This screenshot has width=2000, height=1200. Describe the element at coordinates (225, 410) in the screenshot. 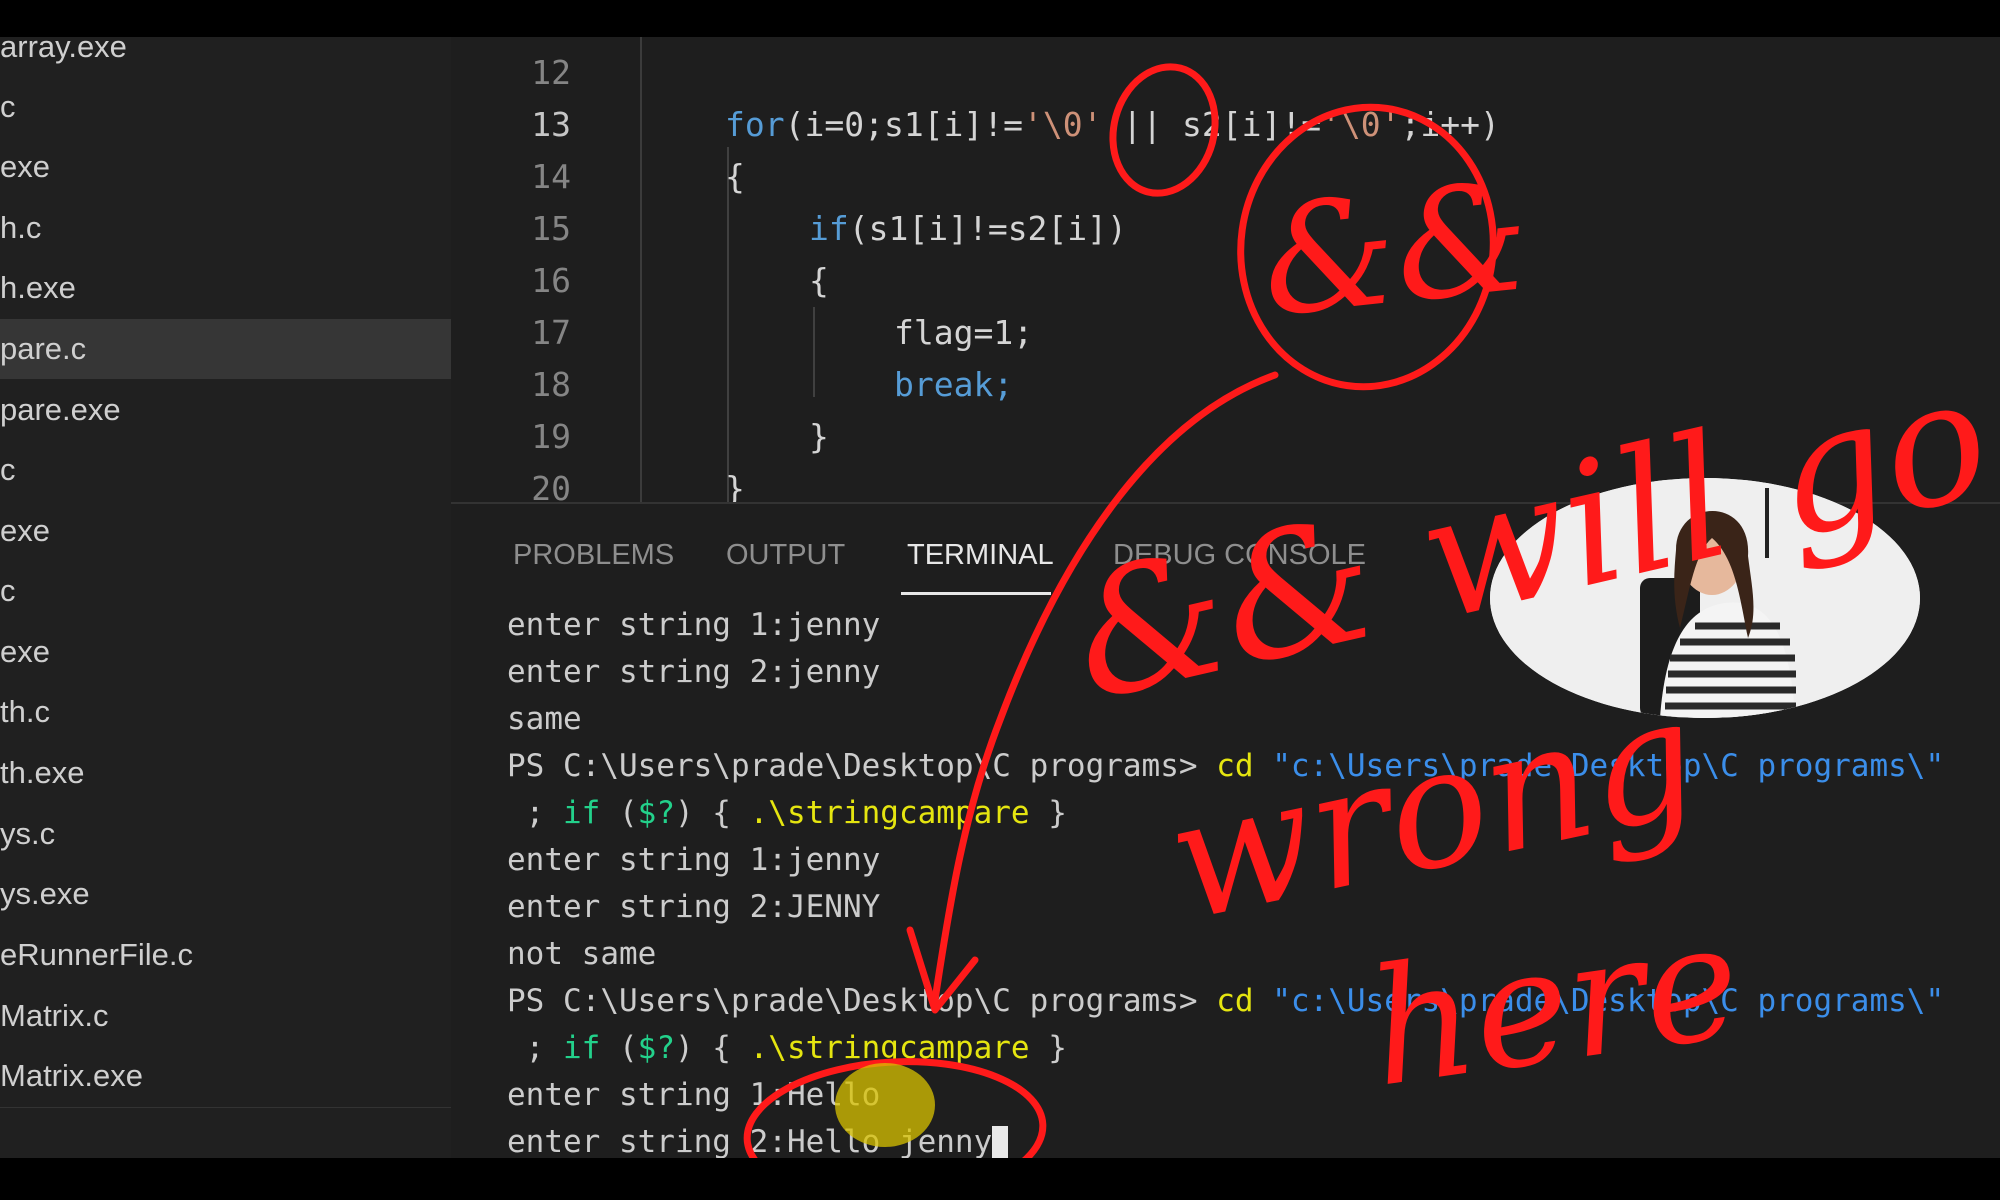

I see `file-item: pare.exe` at that location.